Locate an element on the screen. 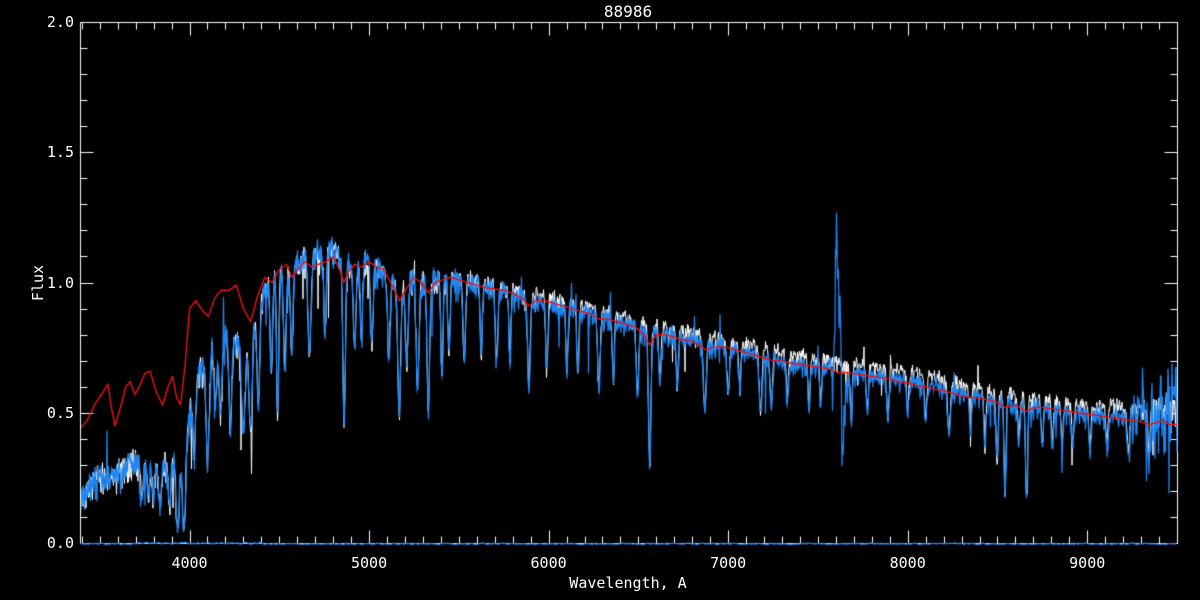  y-tick-label: 0.0 is located at coordinates (60, 543).